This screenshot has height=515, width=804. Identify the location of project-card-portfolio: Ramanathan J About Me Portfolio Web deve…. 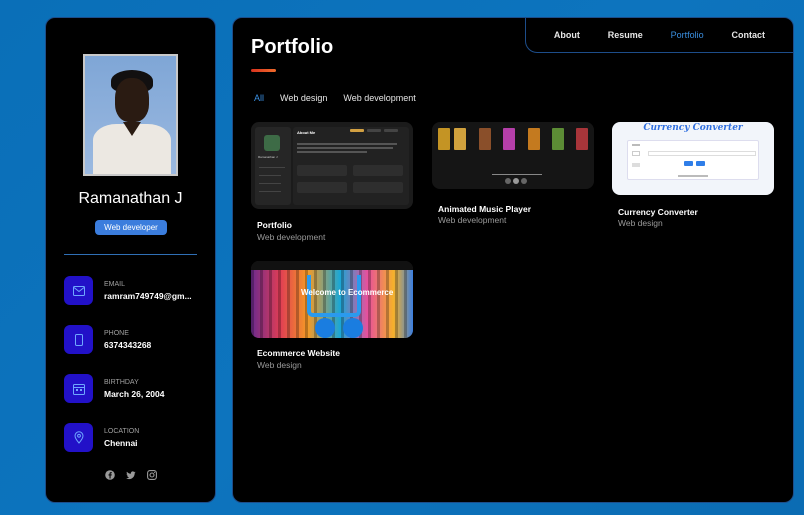
(332, 184).